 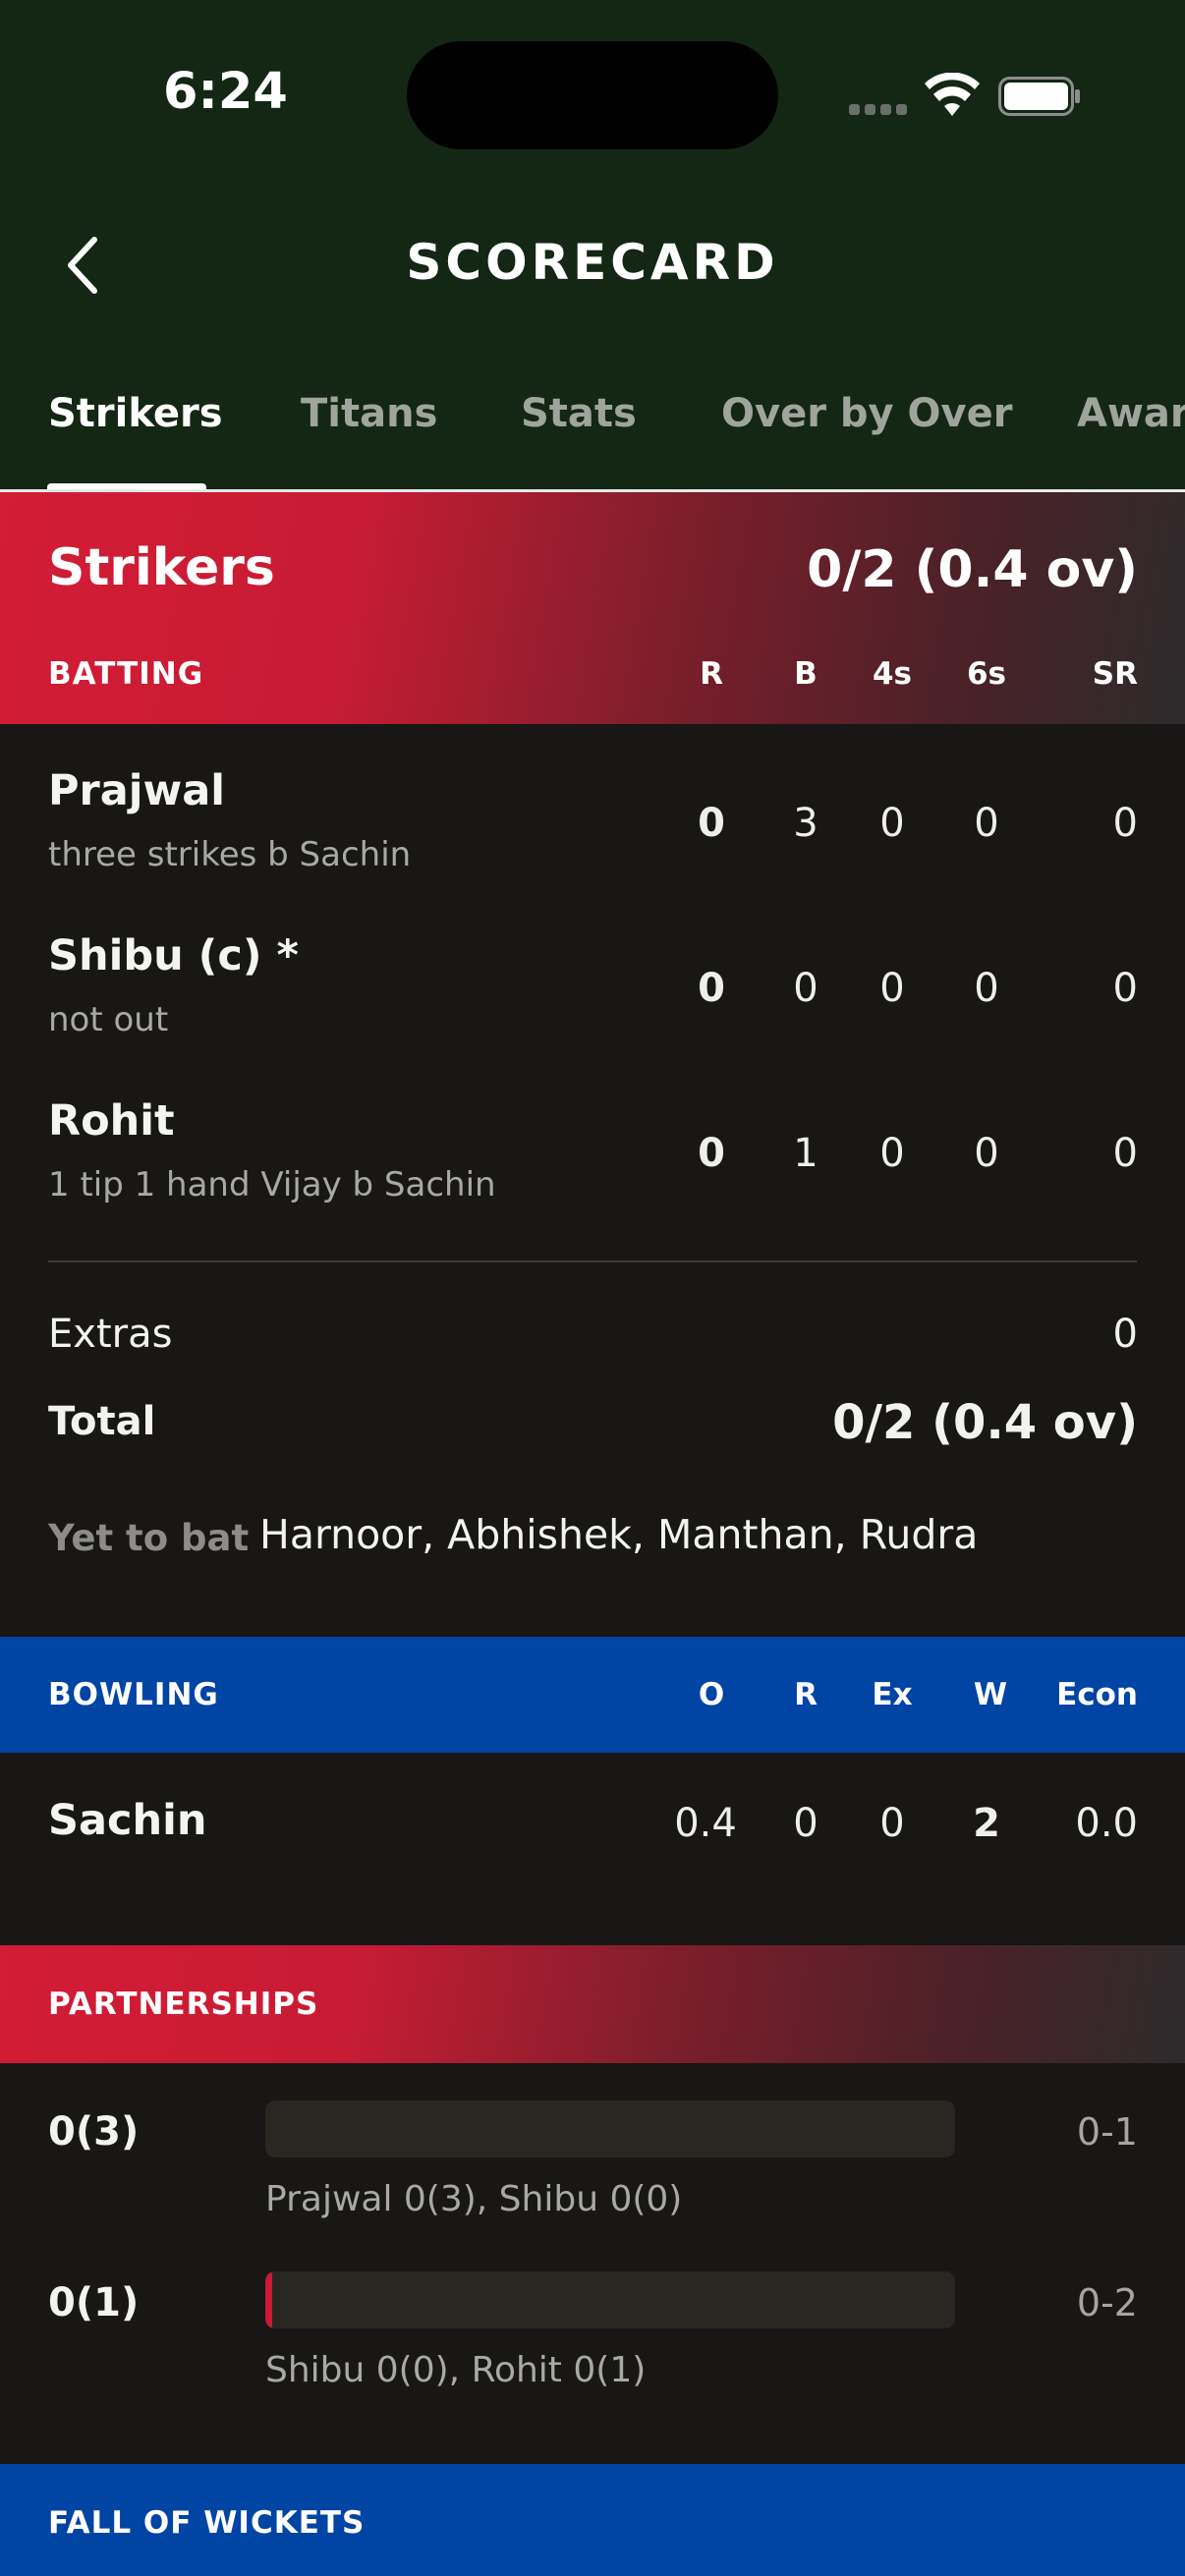 I want to click on partnership-players: Shibu 0(0), Rohit 0(1), so click(x=456, y=2370).